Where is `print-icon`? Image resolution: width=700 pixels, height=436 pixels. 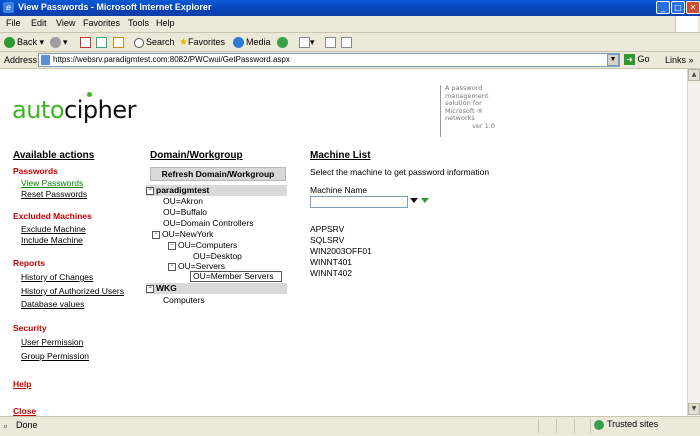
print-icon is located at coordinates (330, 43).